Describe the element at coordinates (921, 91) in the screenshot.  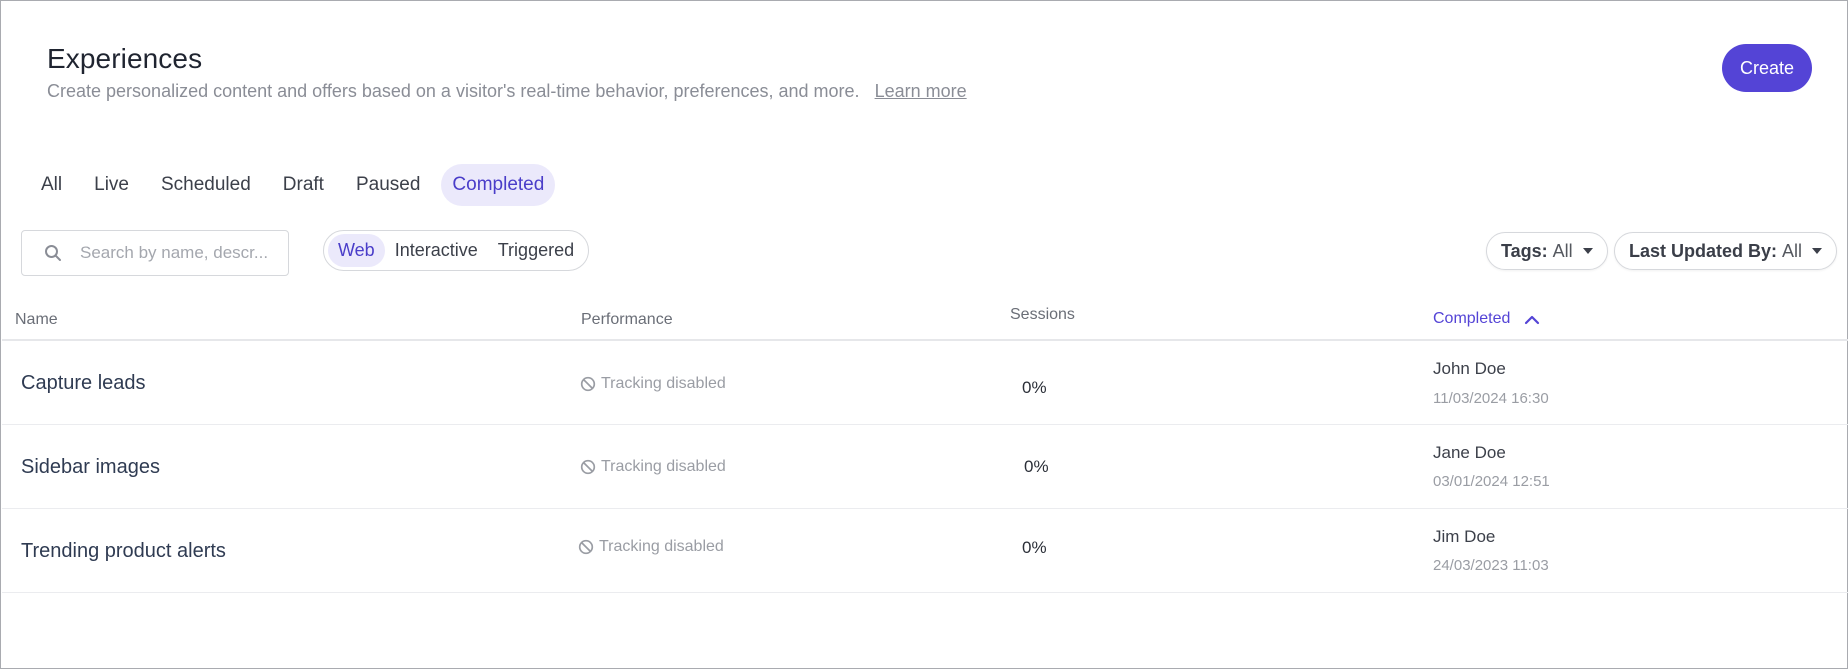
I see `learn-more-link: Learn more` at that location.